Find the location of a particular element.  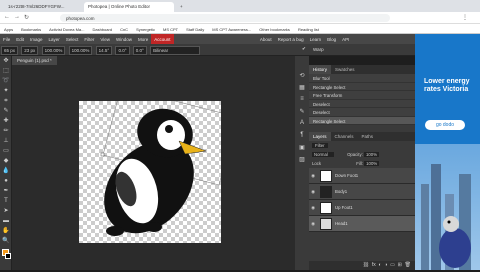

tab-layers: Layers is located at coordinates (320, 136).